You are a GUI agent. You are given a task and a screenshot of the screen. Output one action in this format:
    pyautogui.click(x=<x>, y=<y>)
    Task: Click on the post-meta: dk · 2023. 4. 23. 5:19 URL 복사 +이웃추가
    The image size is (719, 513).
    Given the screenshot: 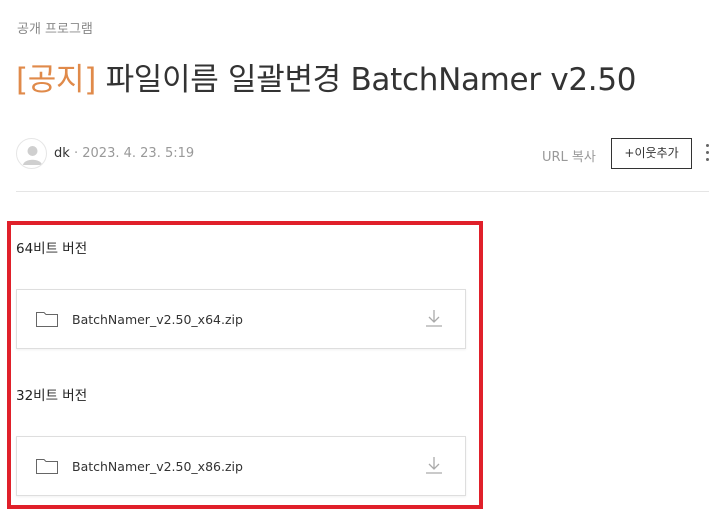 What is the action you would take?
    pyautogui.click(x=367, y=154)
    